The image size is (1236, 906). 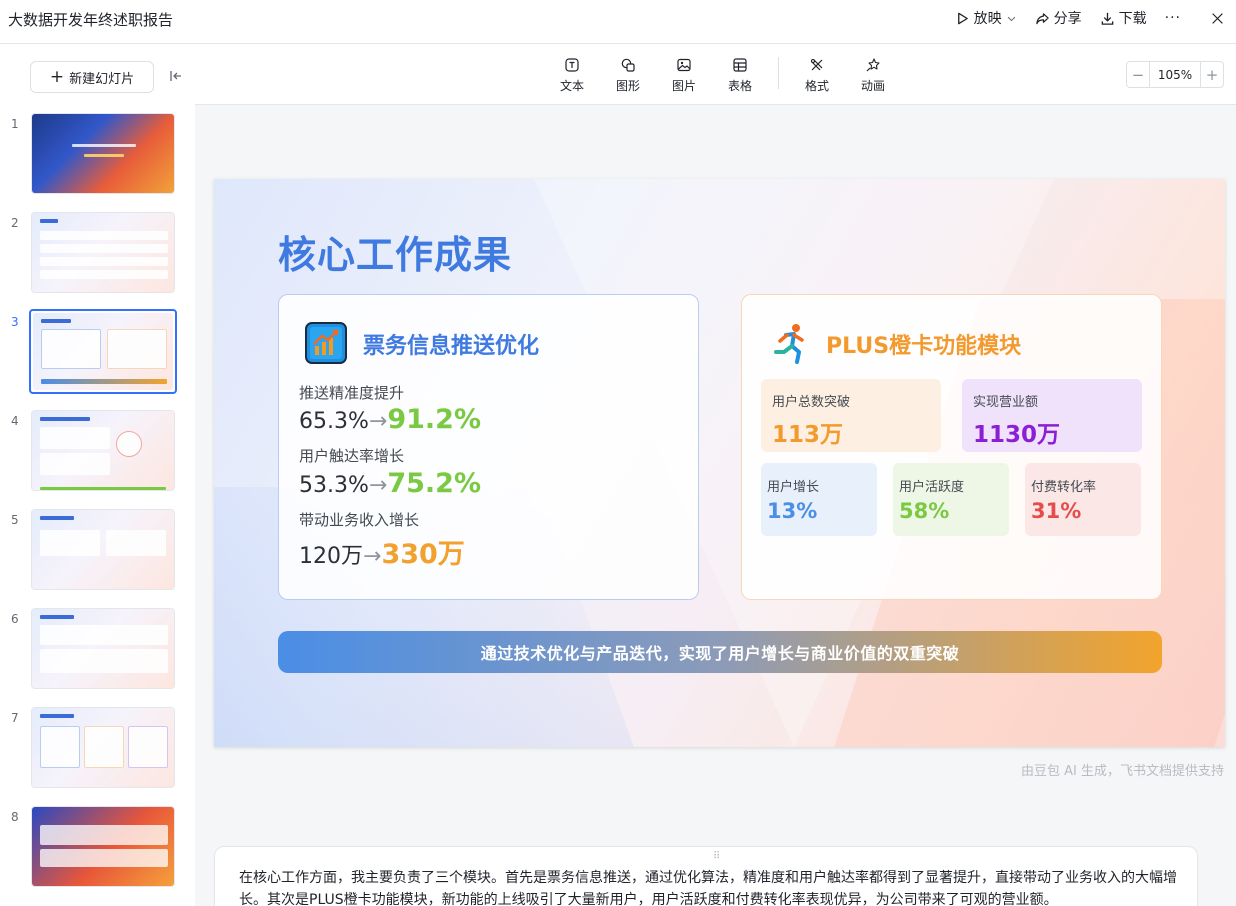 I want to click on shape-tool-button: 图形, so click(x=628, y=75).